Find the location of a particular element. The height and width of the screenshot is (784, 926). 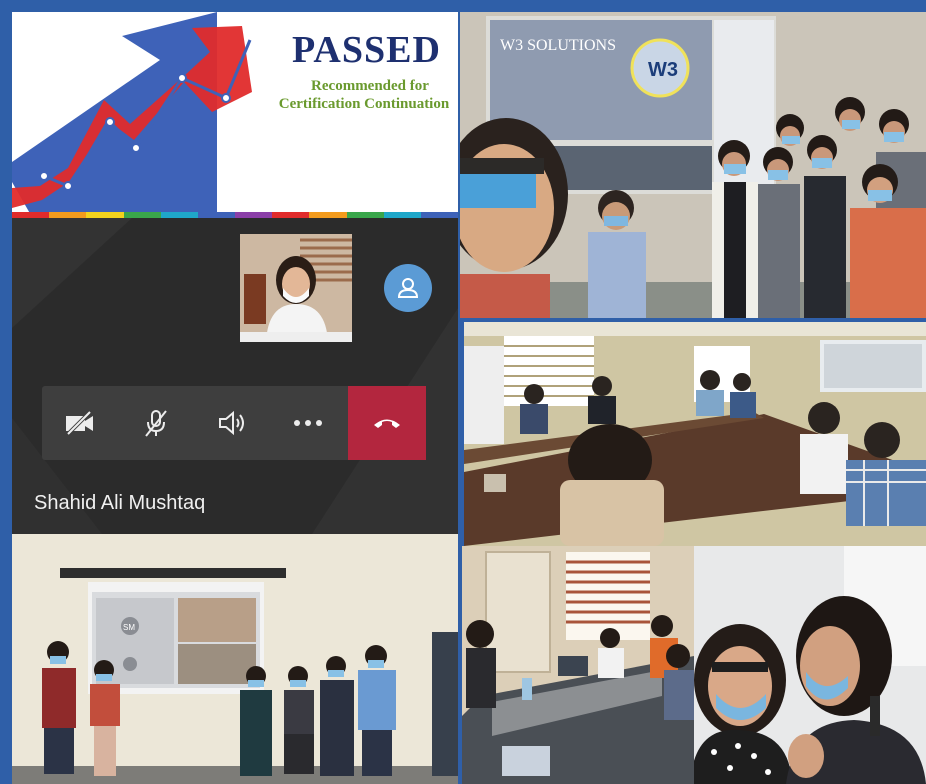

recommendation-line-1: Recommended for is located at coordinates (370, 86).